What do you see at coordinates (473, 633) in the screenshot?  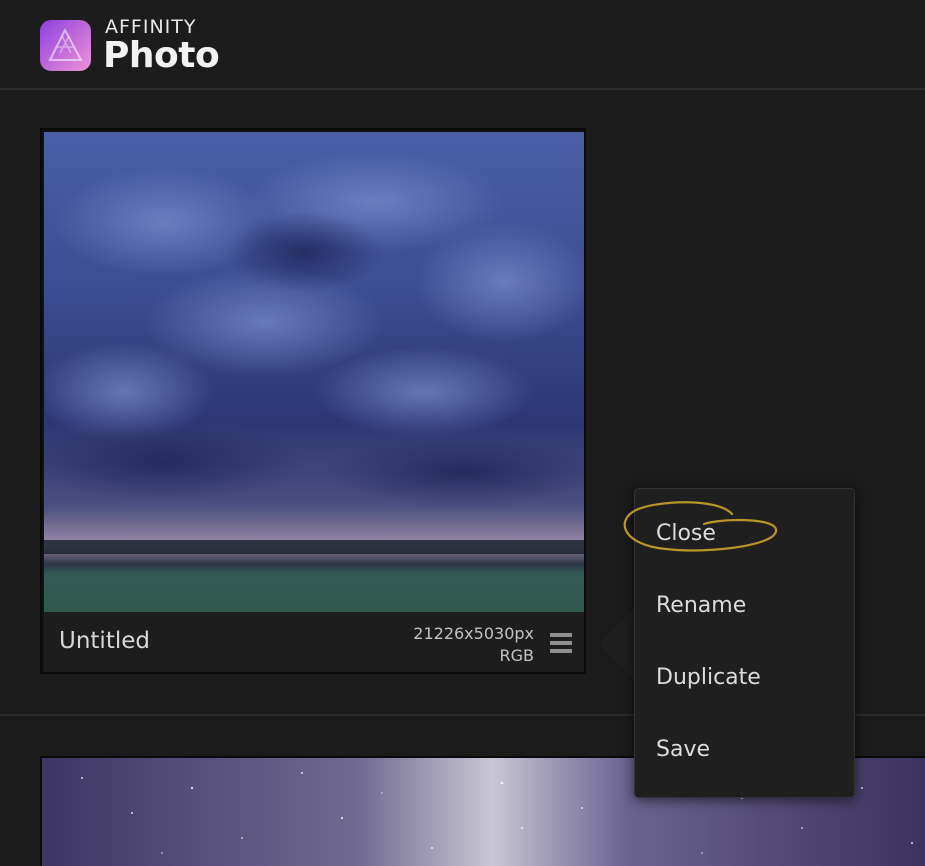 I see `document-dimensions: 21226x5030px` at bounding box center [473, 633].